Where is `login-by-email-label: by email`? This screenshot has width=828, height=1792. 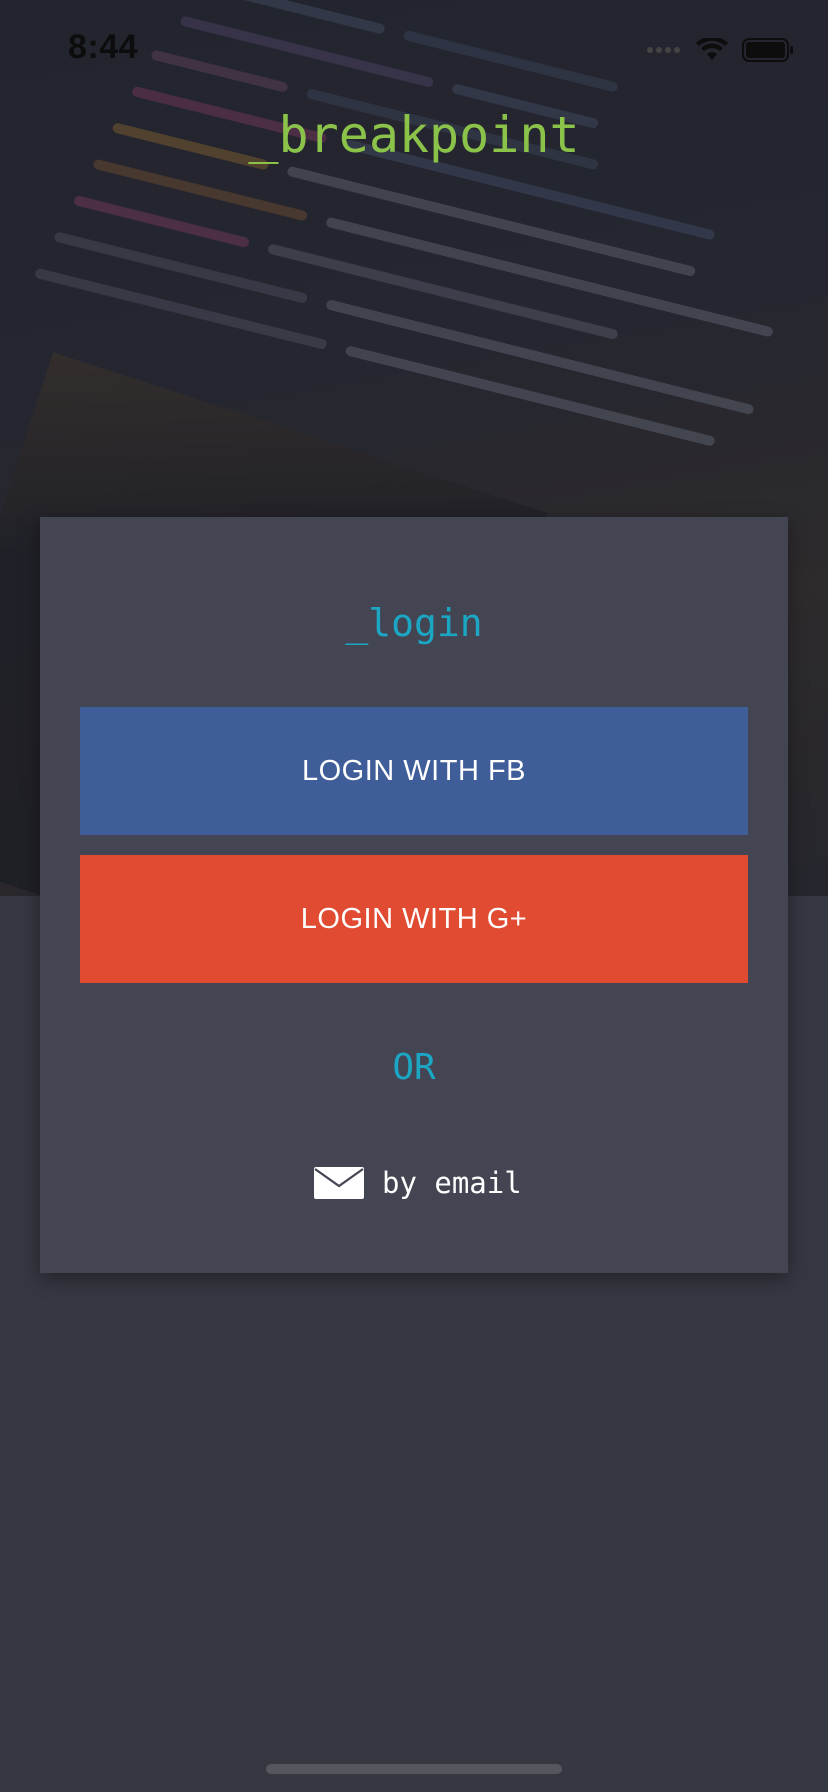
login-by-email-label: by email is located at coordinates (452, 1183).